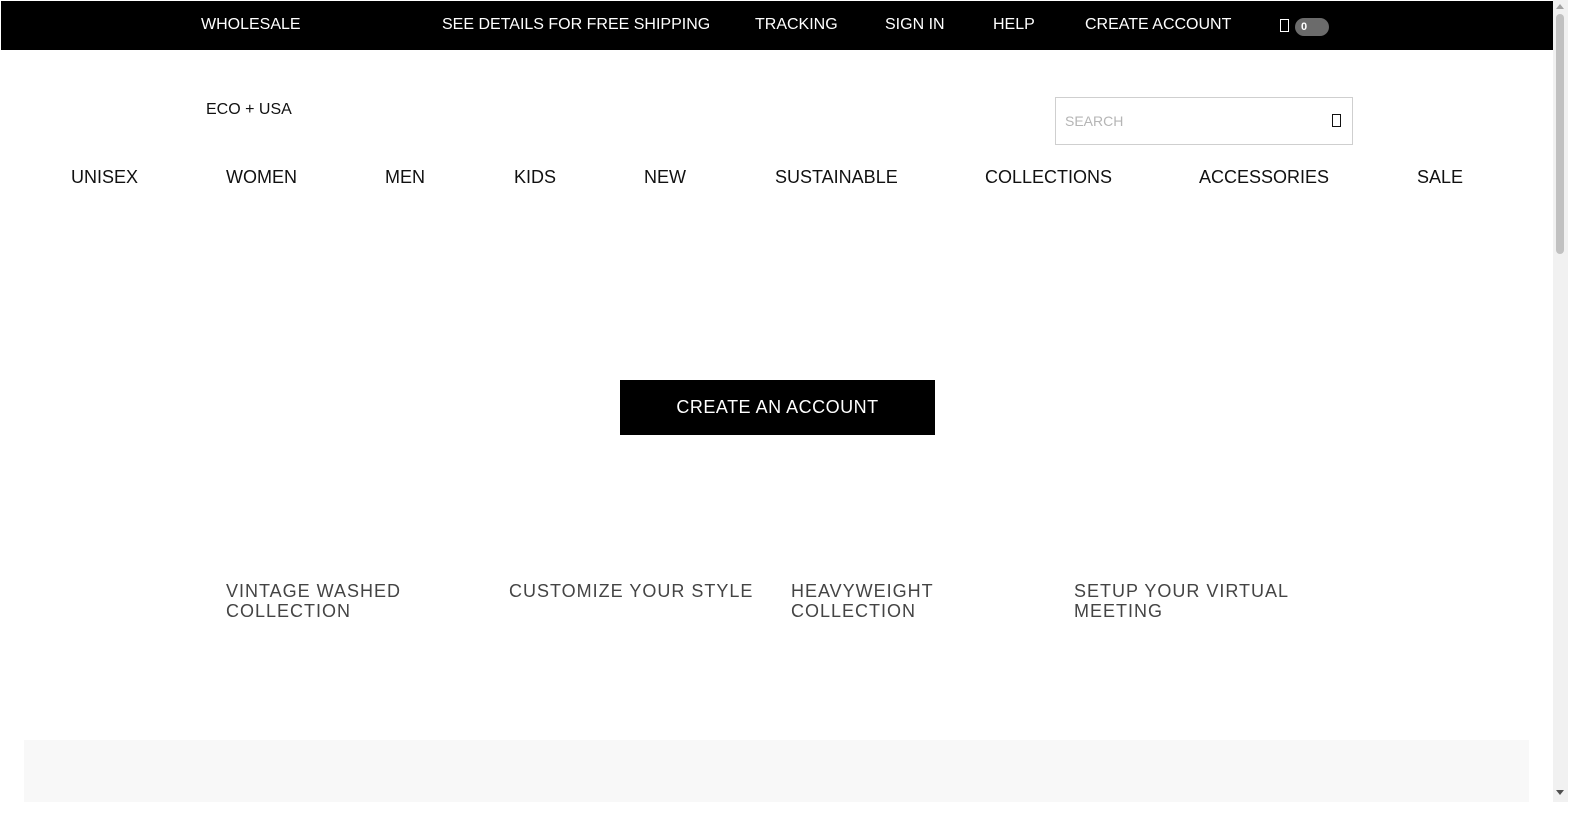 This screenshot has height=815, width=1594. Describe the element at coordinates (915, 25) in the screenshot. I see `sign-in-link: SIGN IN` at that location.